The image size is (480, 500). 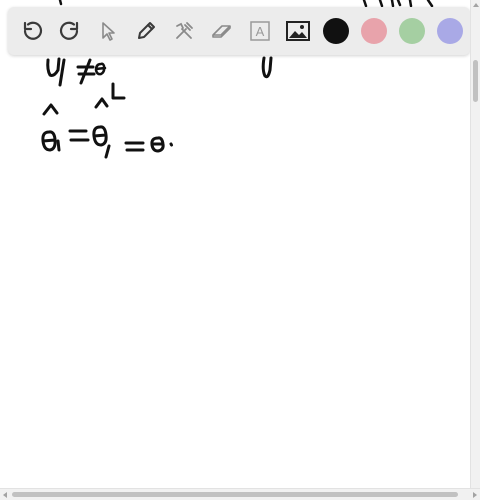 I want to click on scroll-left-icon, so click(x=5, y=495).